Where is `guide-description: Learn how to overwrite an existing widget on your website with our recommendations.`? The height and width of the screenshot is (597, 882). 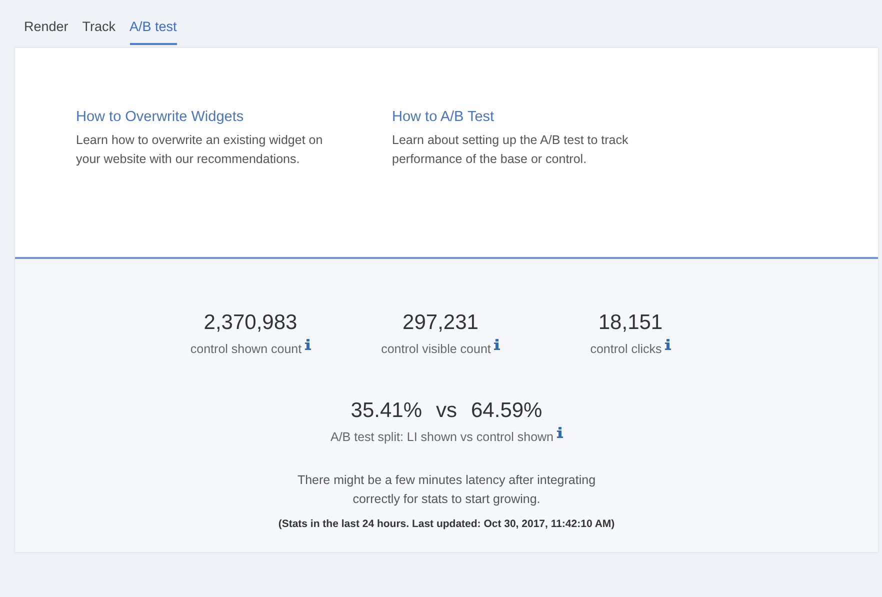
guide-description: Learn how to overwrite an existing widget on your website with our recommendations. is located at coordinates (200, 150).